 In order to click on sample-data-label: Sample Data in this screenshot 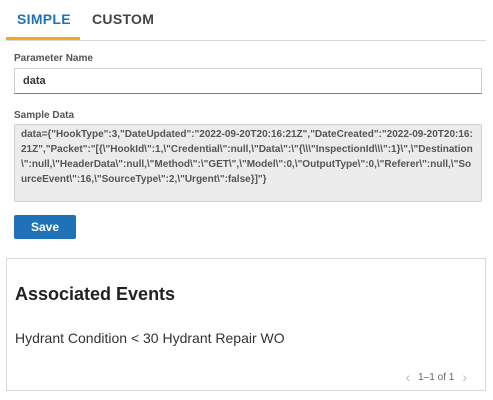, I will do `click(44, 115)`.